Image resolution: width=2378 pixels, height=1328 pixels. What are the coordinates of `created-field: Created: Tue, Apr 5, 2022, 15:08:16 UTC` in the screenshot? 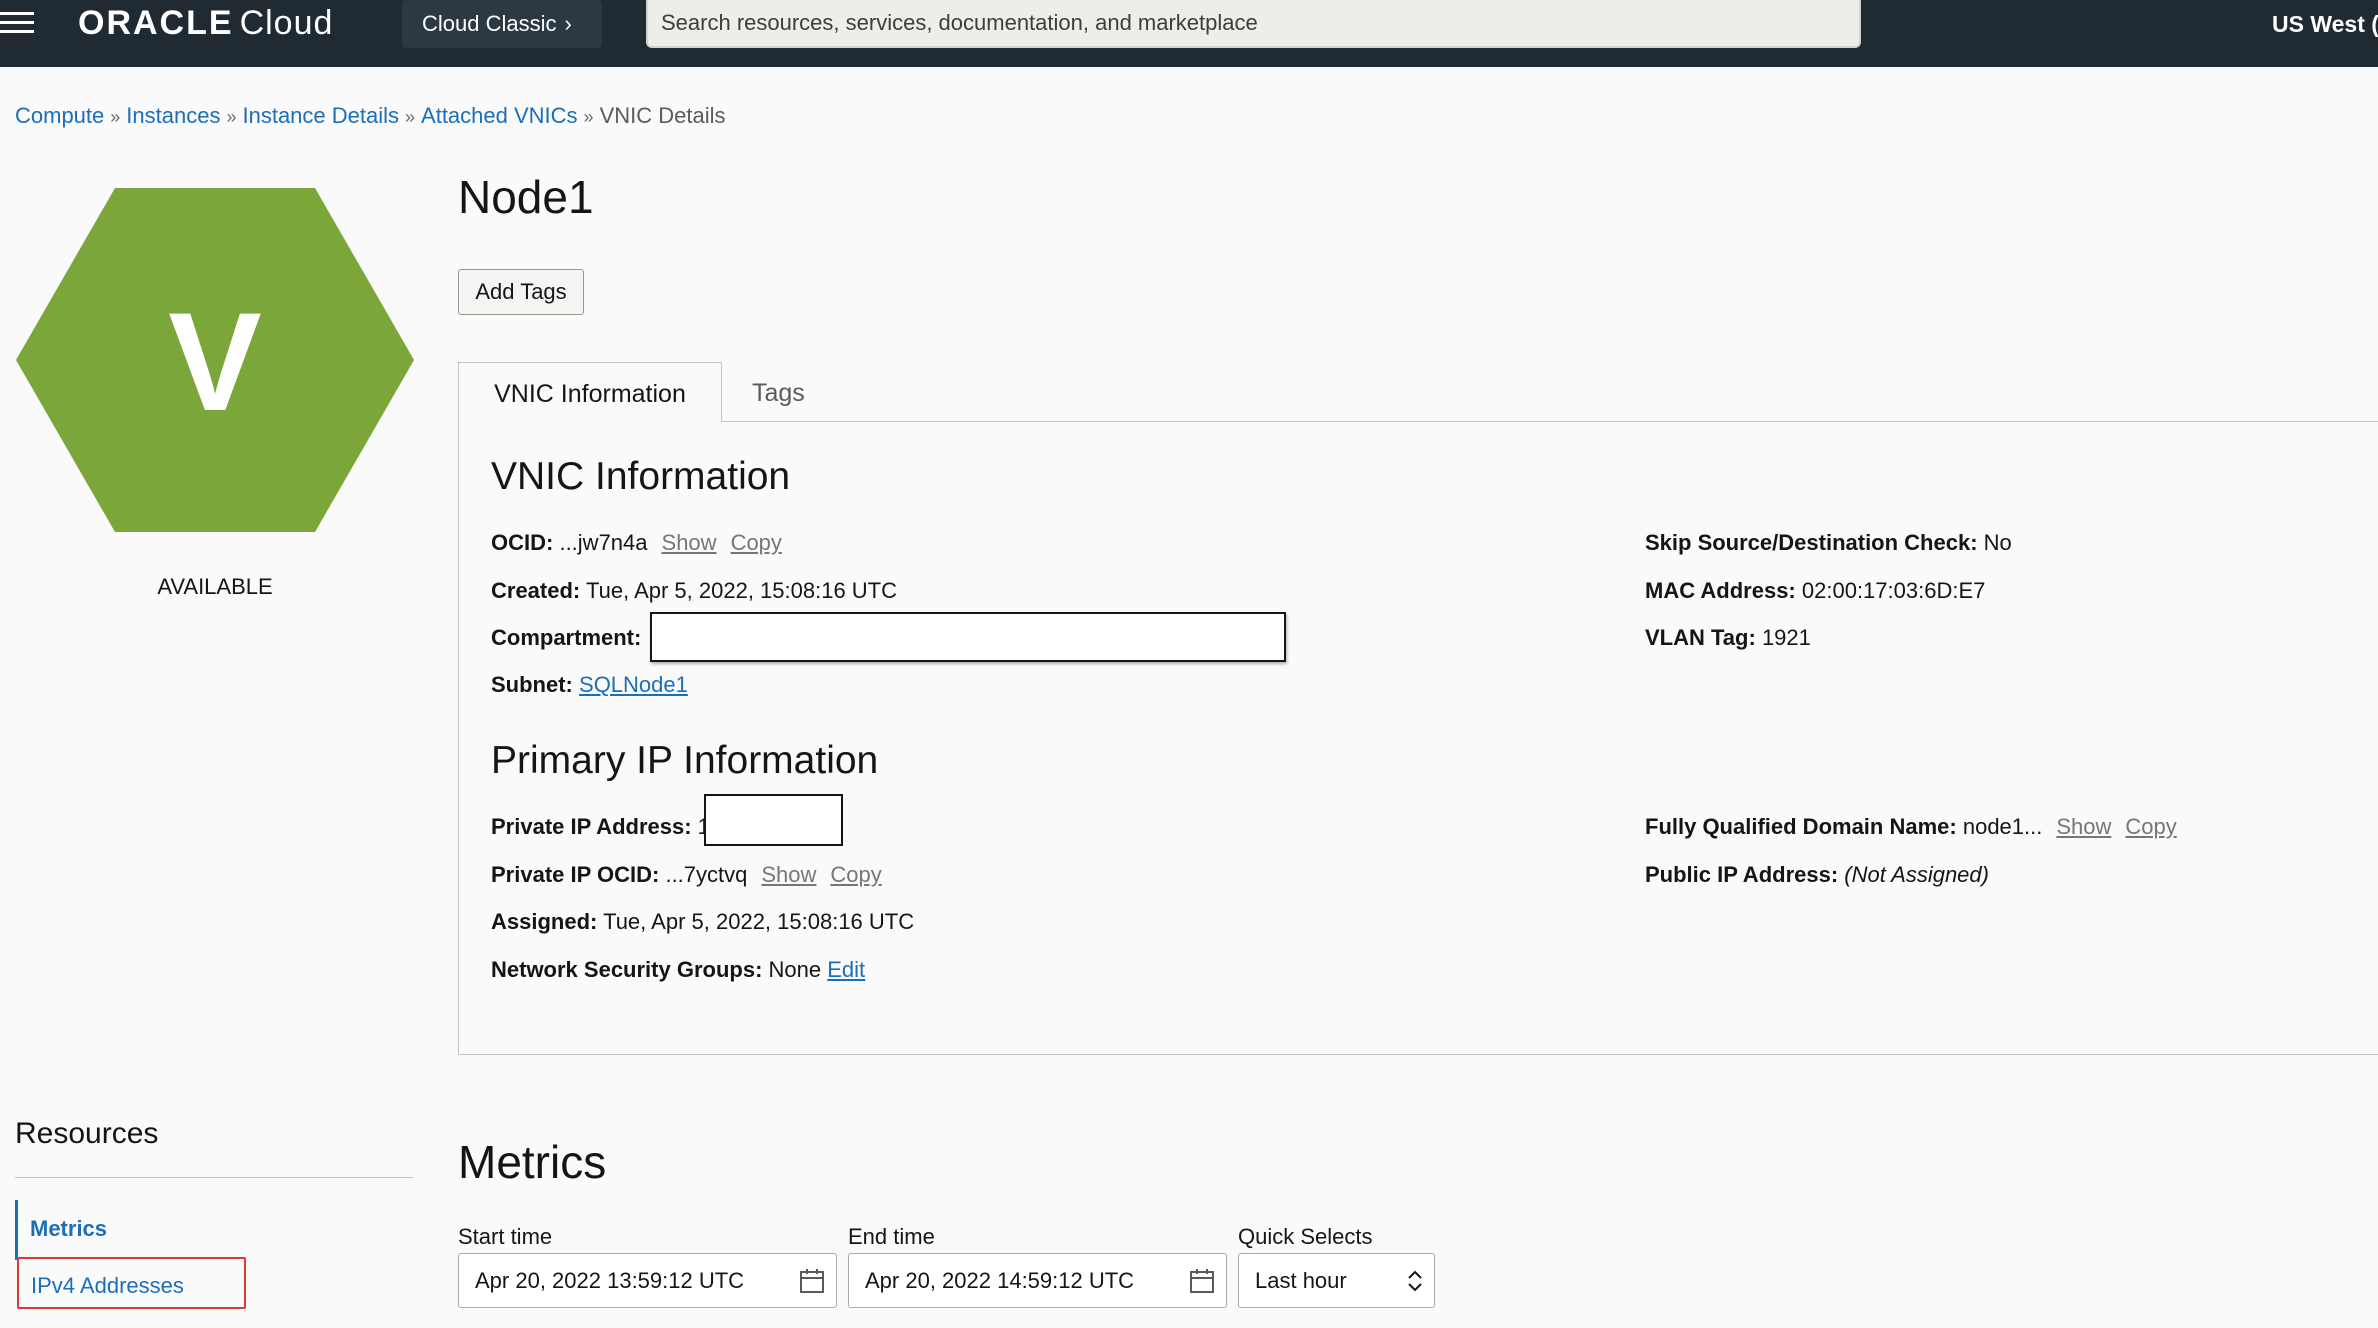 It's located at (694, 591).